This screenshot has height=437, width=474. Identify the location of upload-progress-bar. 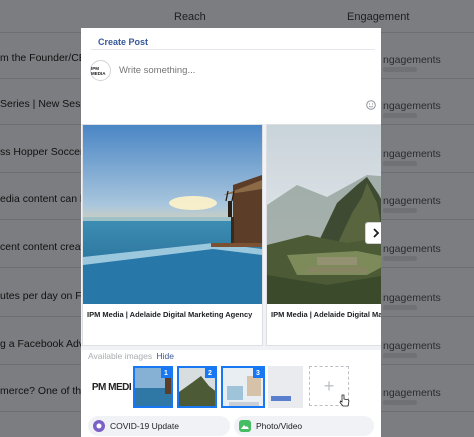
(281, 398).